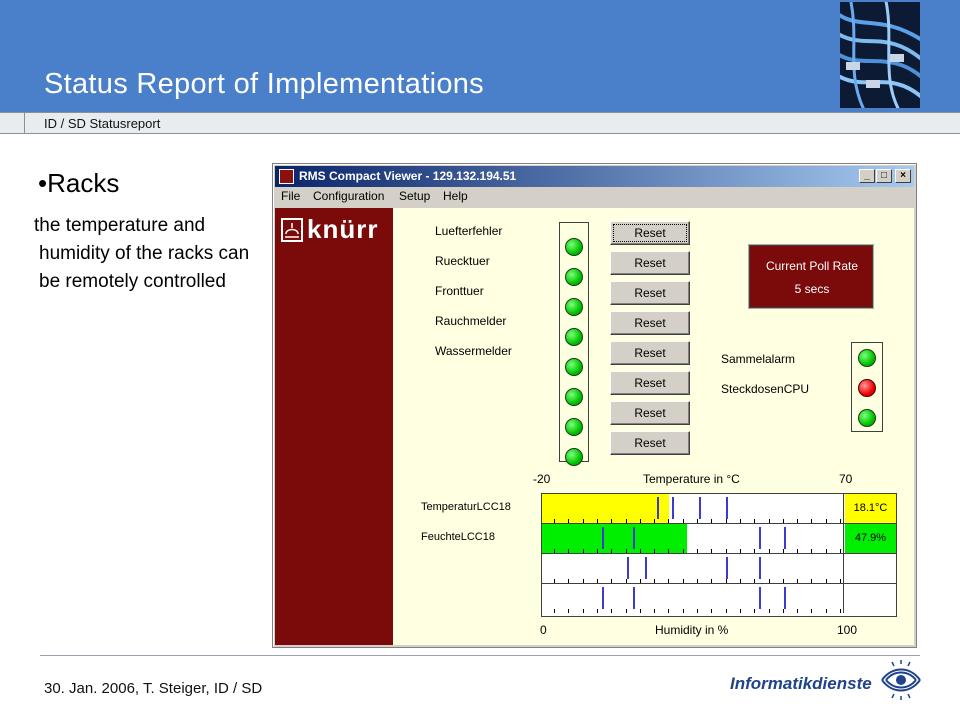  I want to click on humidity-axis-title: Humidity in %, so click(692, 630).